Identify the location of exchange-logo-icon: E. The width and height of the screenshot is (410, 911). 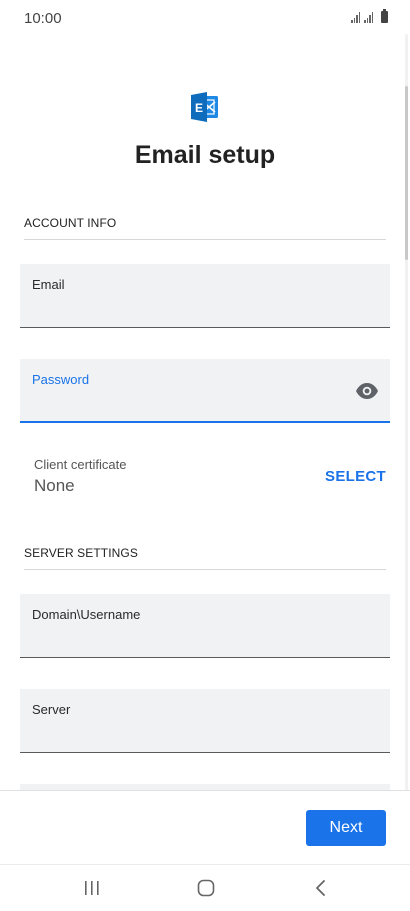
(204, 107).